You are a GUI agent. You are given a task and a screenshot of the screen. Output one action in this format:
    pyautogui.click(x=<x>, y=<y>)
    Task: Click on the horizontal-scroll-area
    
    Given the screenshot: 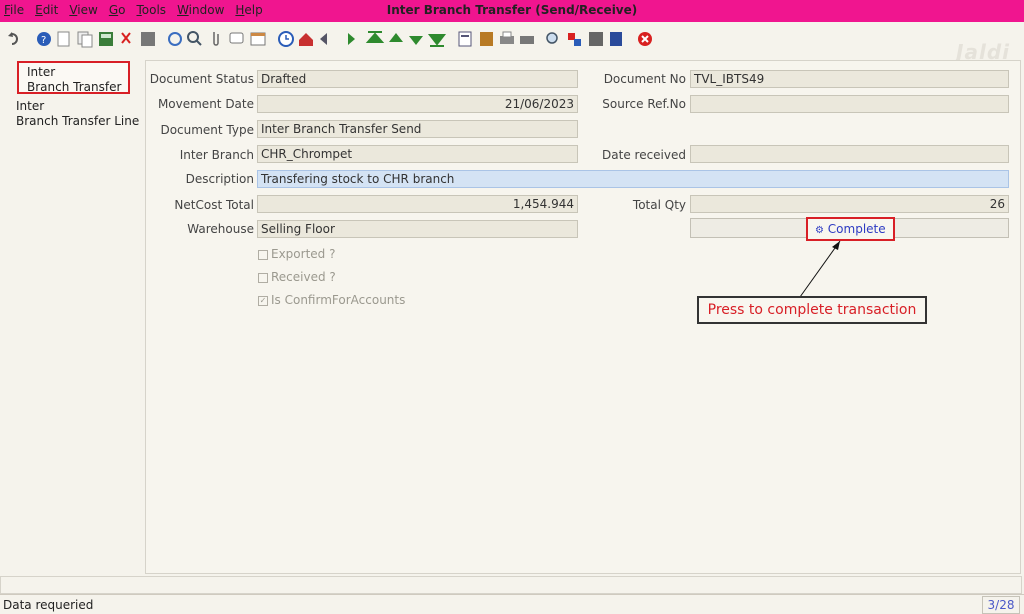 What is the action you would take?
    pyautogui.click(x=511, y=585)
    